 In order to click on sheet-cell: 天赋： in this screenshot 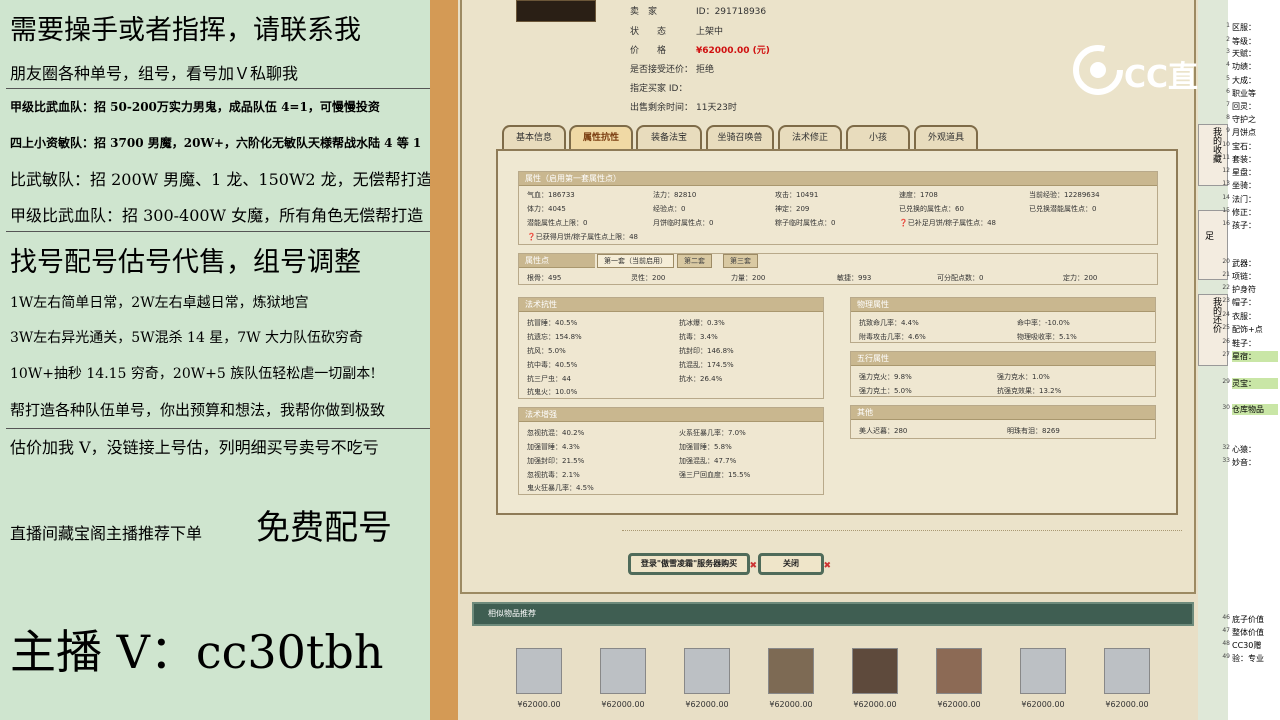, I will do `click(1244, 53)`.